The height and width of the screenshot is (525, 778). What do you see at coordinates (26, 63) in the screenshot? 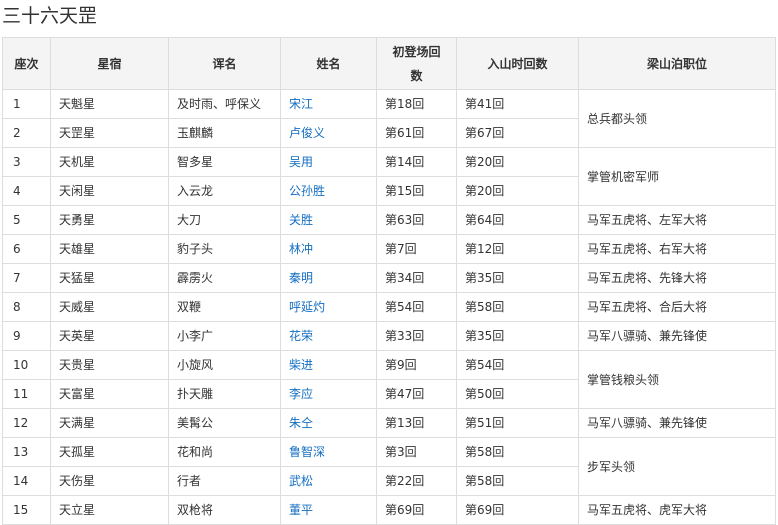
I see `header-rank: 座次` at bounding box center [26, 63].